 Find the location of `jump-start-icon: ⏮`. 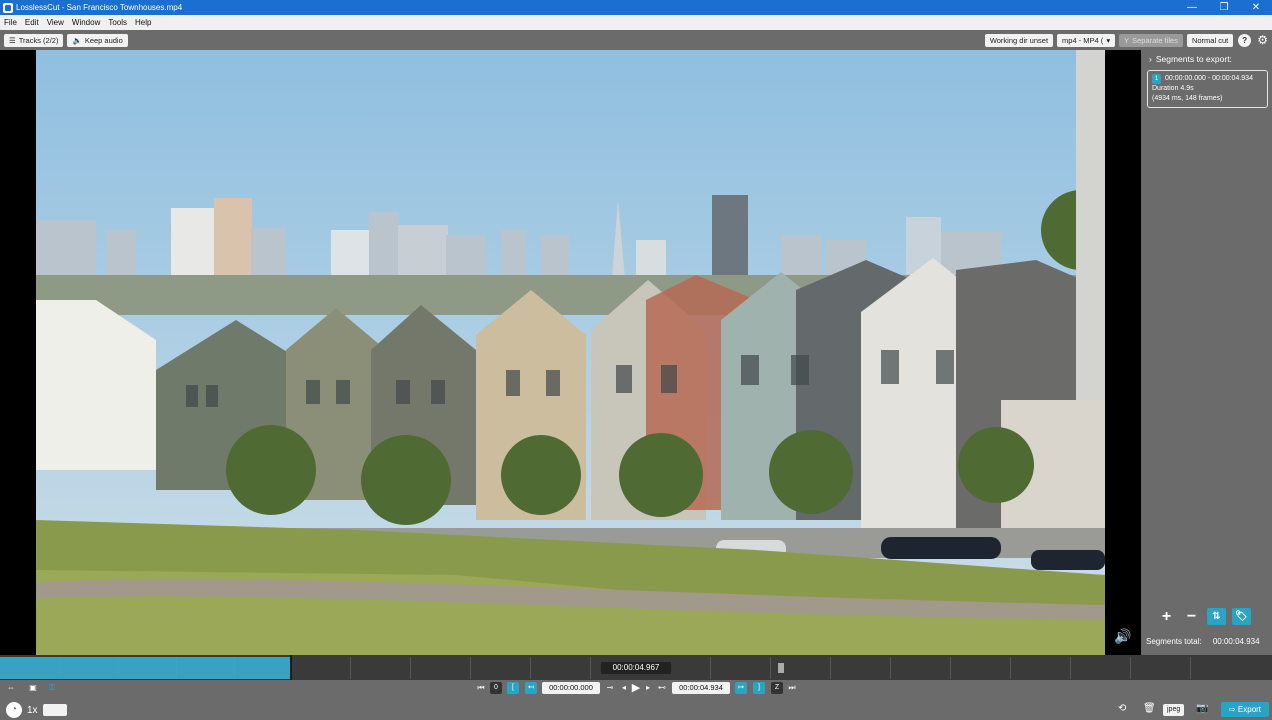

jump-start-icon: ⏮ is located at coordinates (481, 688).